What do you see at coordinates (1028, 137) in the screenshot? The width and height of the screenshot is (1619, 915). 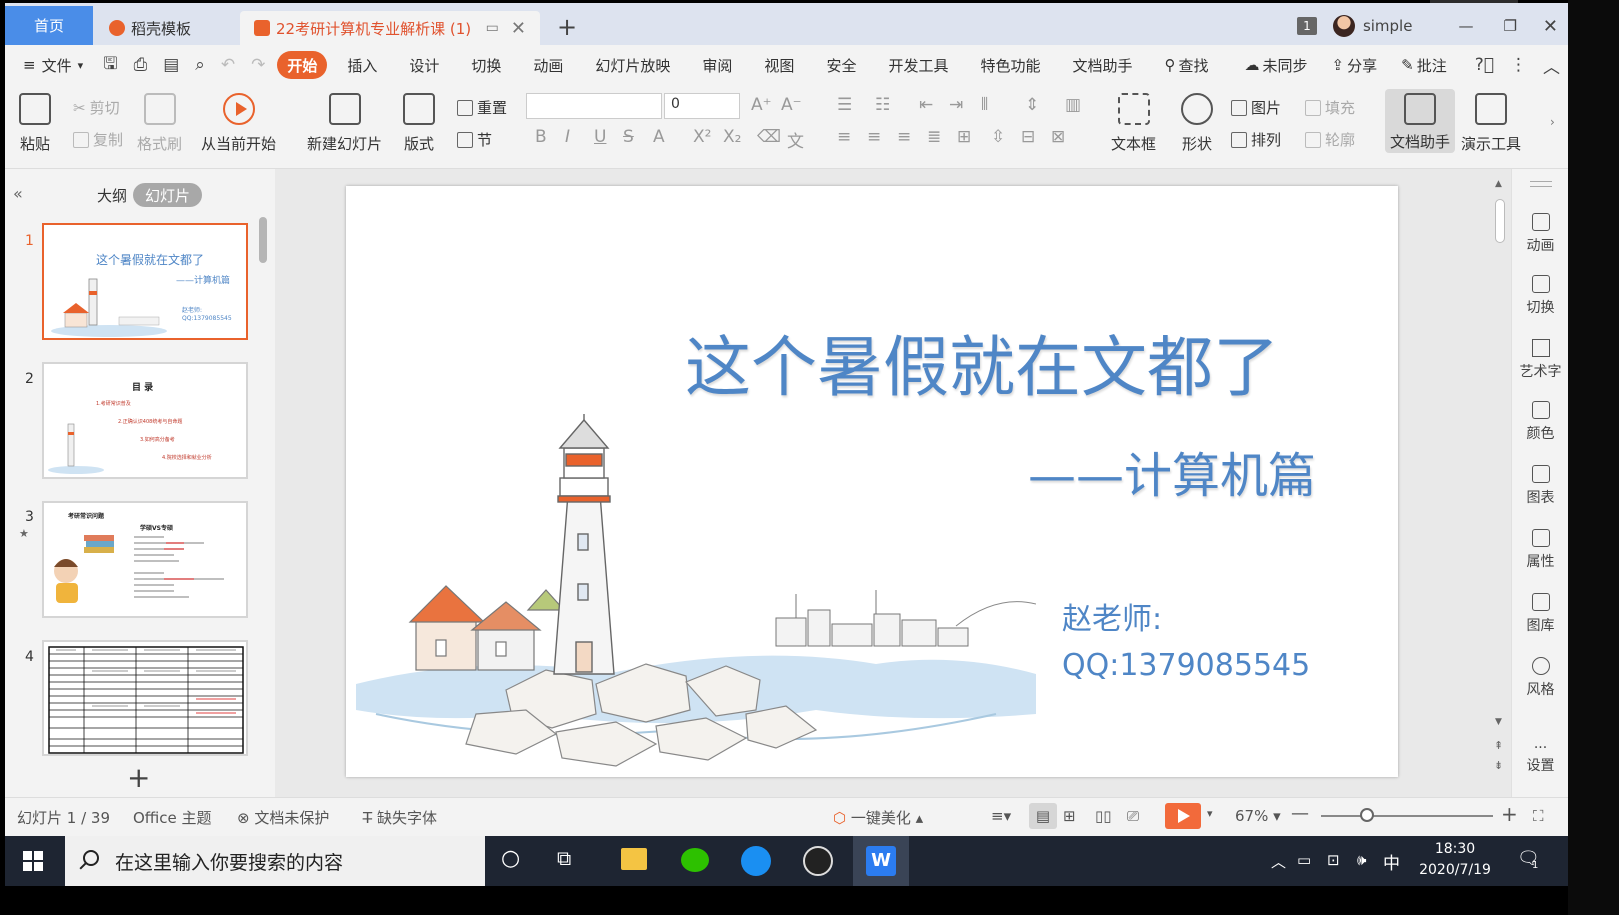 I see `vertical-align-icon: ⊟` at bounding box center [1028, 137].